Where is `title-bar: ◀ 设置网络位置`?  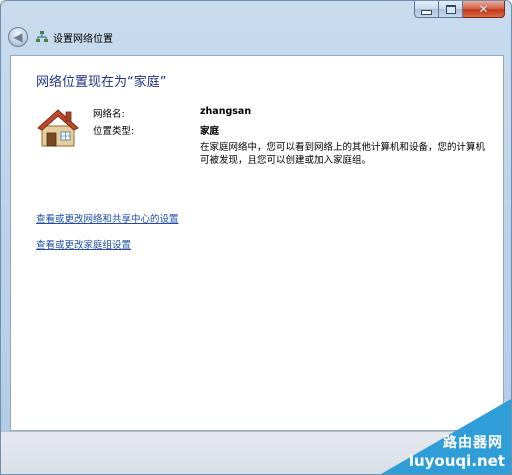 title-bar: ◀ 设置网络位置 is located at coordinates (256, 37).